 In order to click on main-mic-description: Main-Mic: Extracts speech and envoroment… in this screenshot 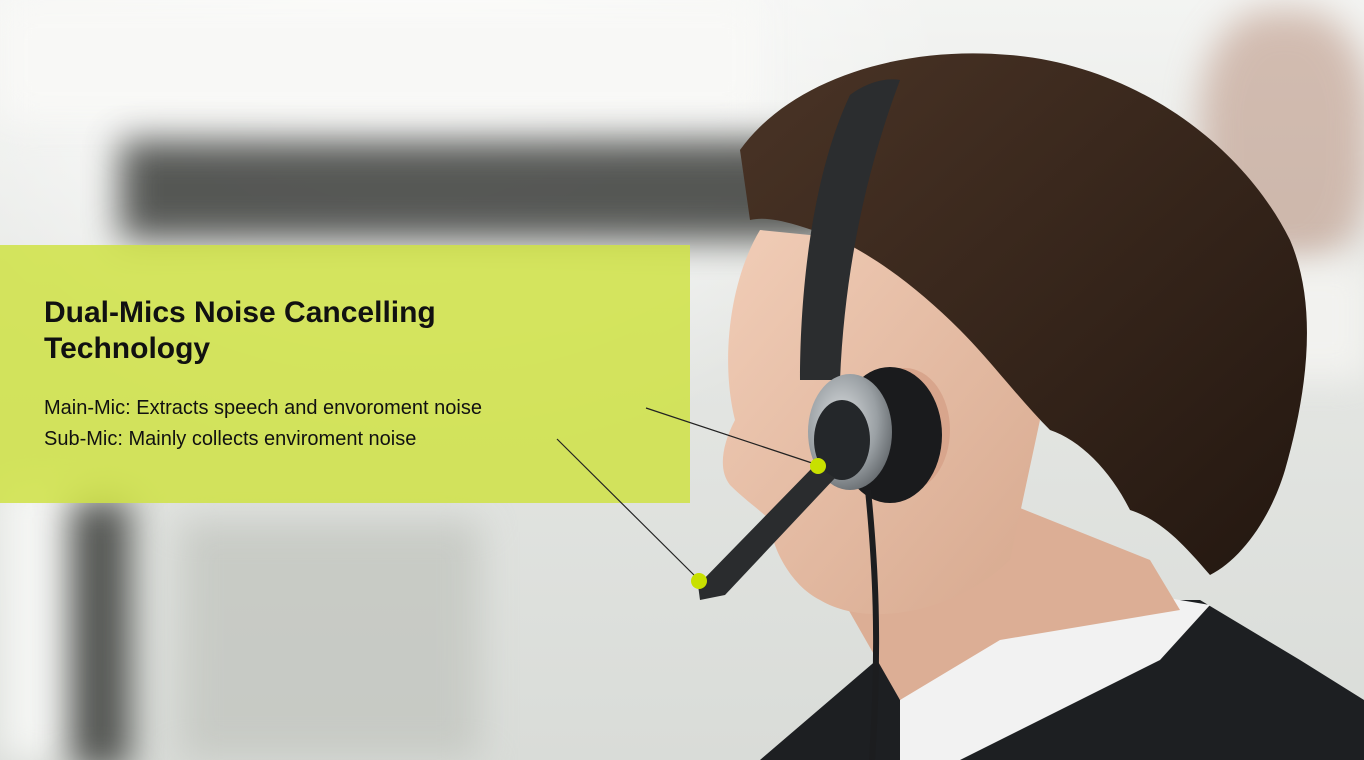, I will do `click(263, 408)`.